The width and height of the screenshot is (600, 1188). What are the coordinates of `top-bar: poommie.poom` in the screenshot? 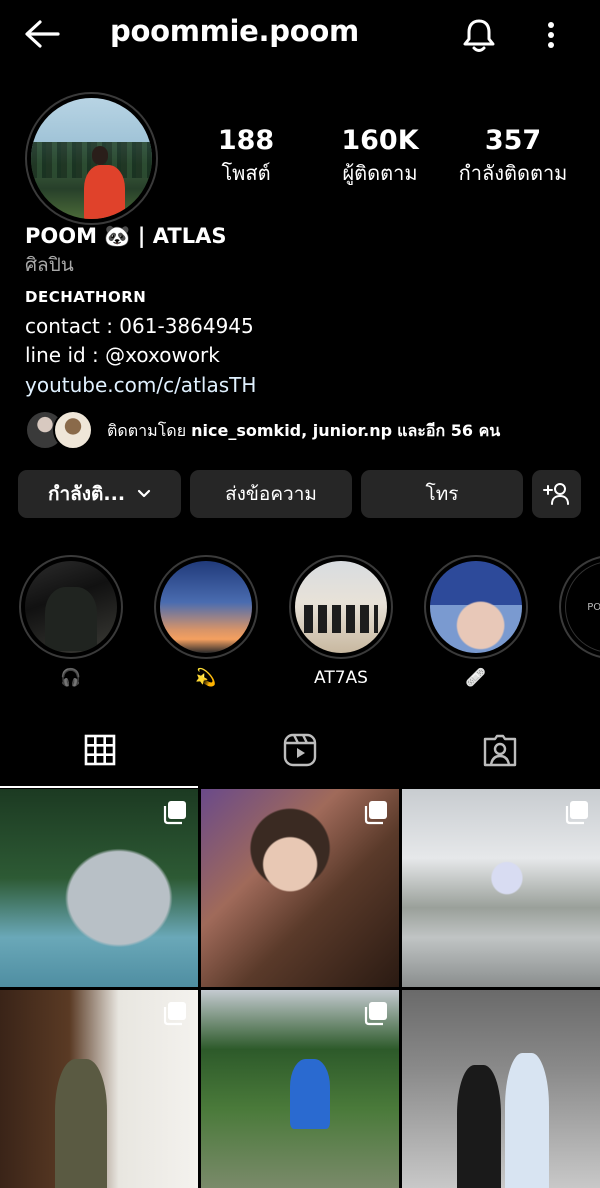 It's located at (300, 35).